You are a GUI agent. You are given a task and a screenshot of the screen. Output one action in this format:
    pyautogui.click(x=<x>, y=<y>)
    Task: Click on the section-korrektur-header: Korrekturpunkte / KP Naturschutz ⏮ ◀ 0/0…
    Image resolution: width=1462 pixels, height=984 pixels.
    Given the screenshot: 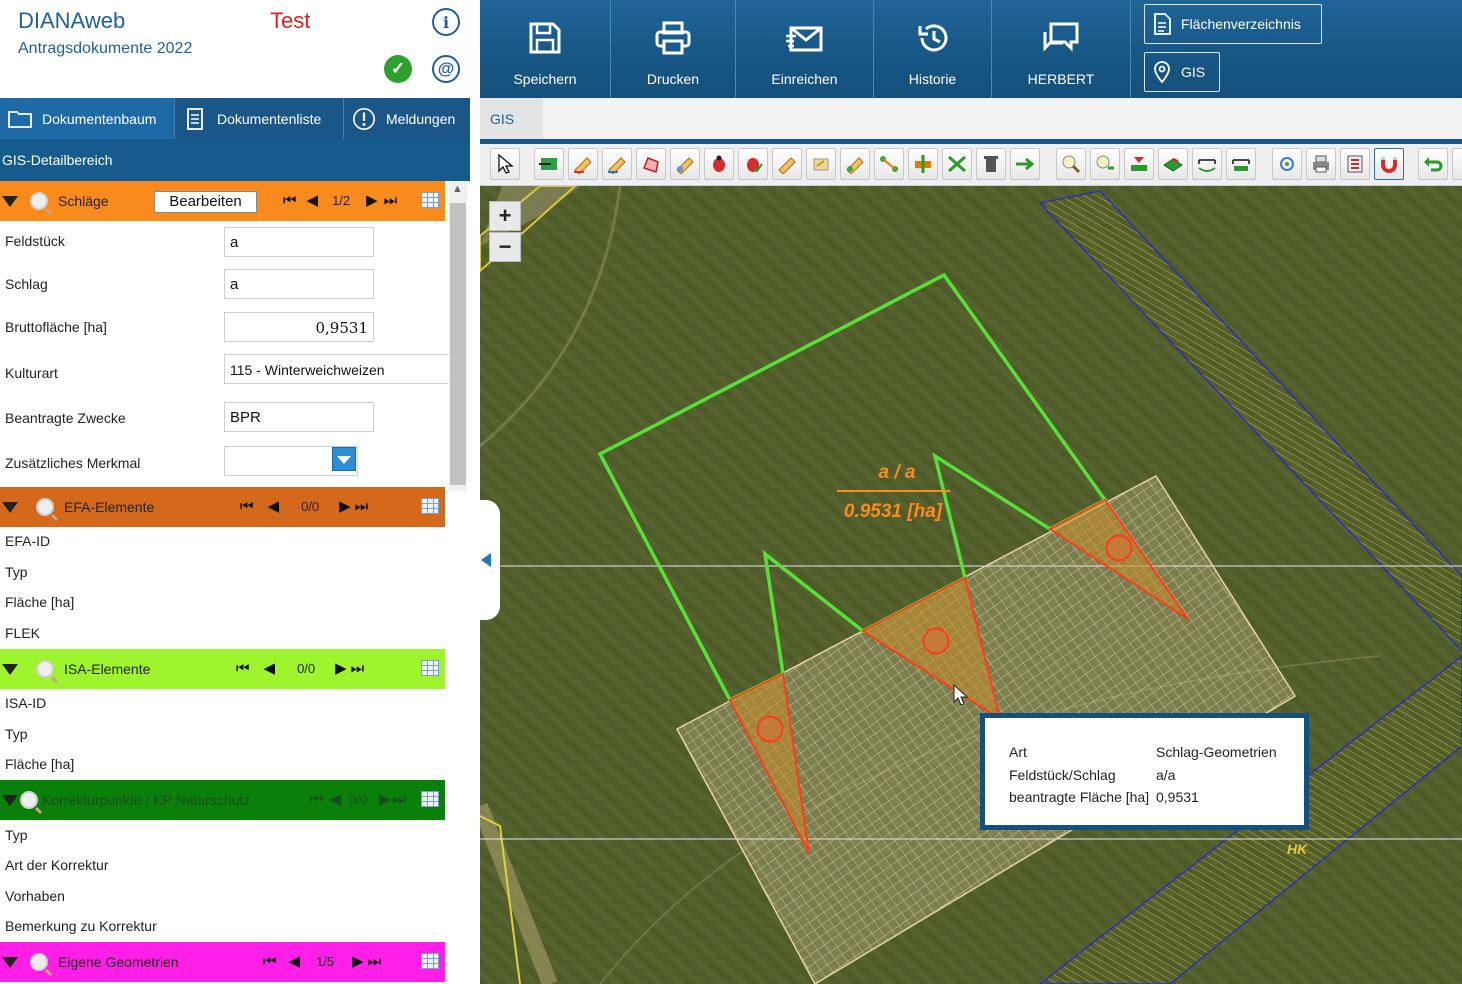 What is the action you would take?
    pyautogui.click(x=222, y=800)
    